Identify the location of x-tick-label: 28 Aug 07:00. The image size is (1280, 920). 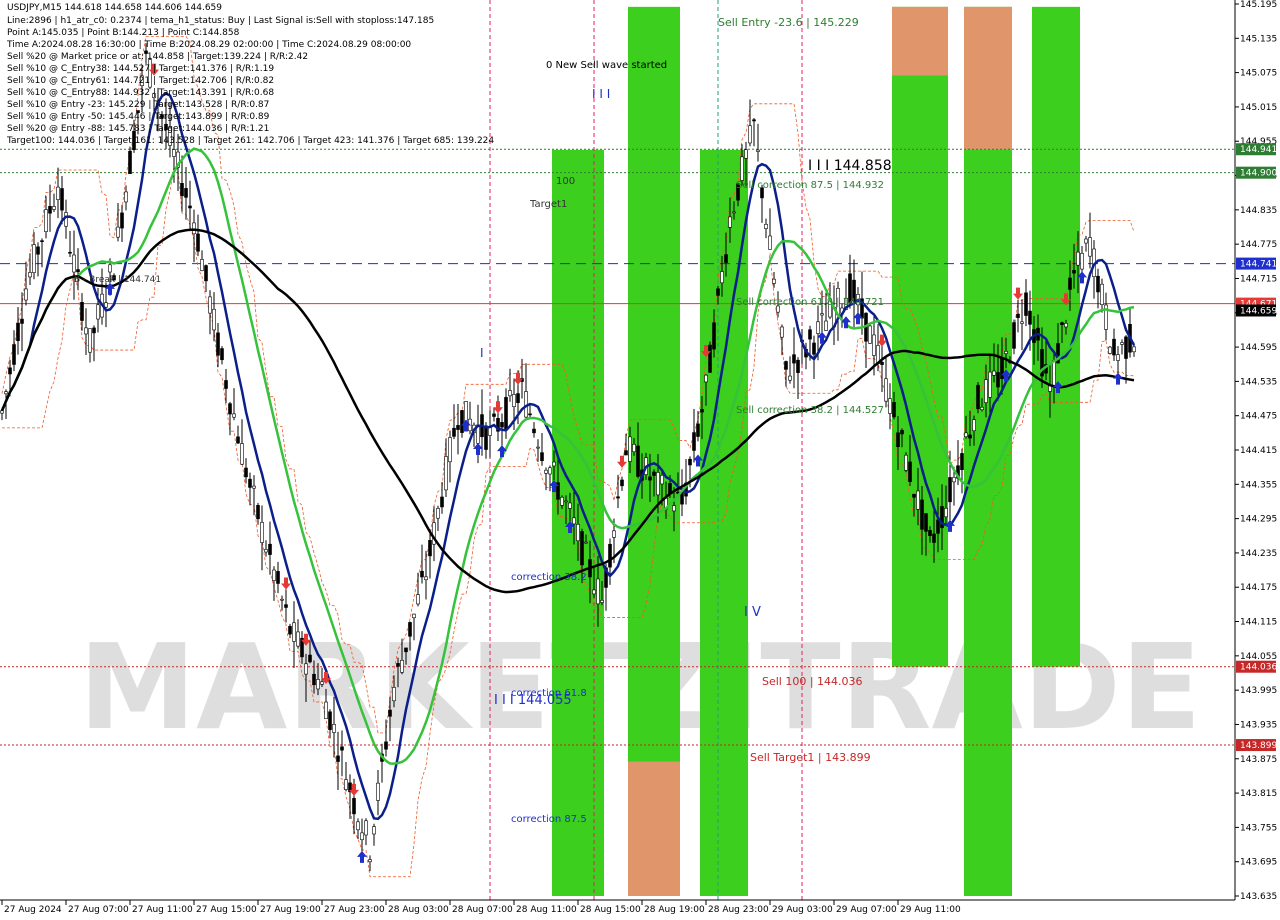
(482, 910).